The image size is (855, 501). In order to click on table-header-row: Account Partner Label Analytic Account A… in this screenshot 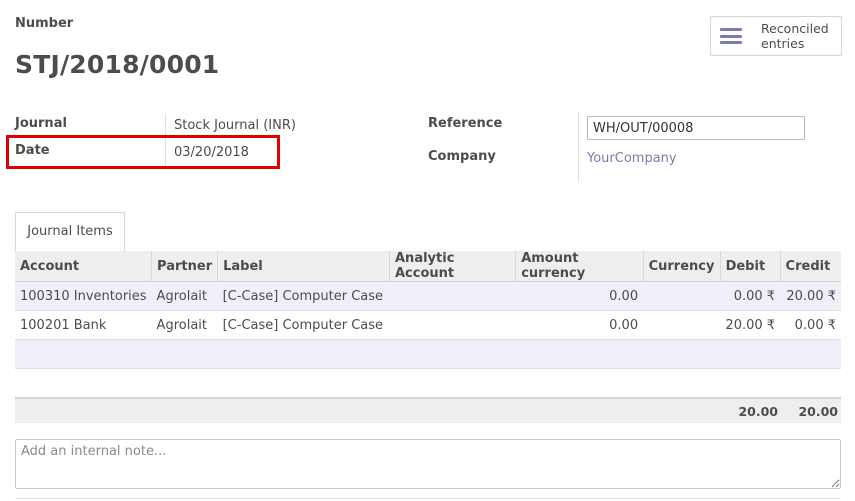, I will do `click(428, 266)`.